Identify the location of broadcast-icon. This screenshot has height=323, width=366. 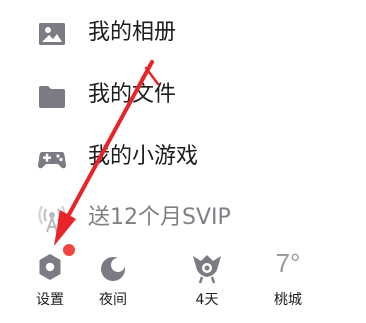
(52, 219).